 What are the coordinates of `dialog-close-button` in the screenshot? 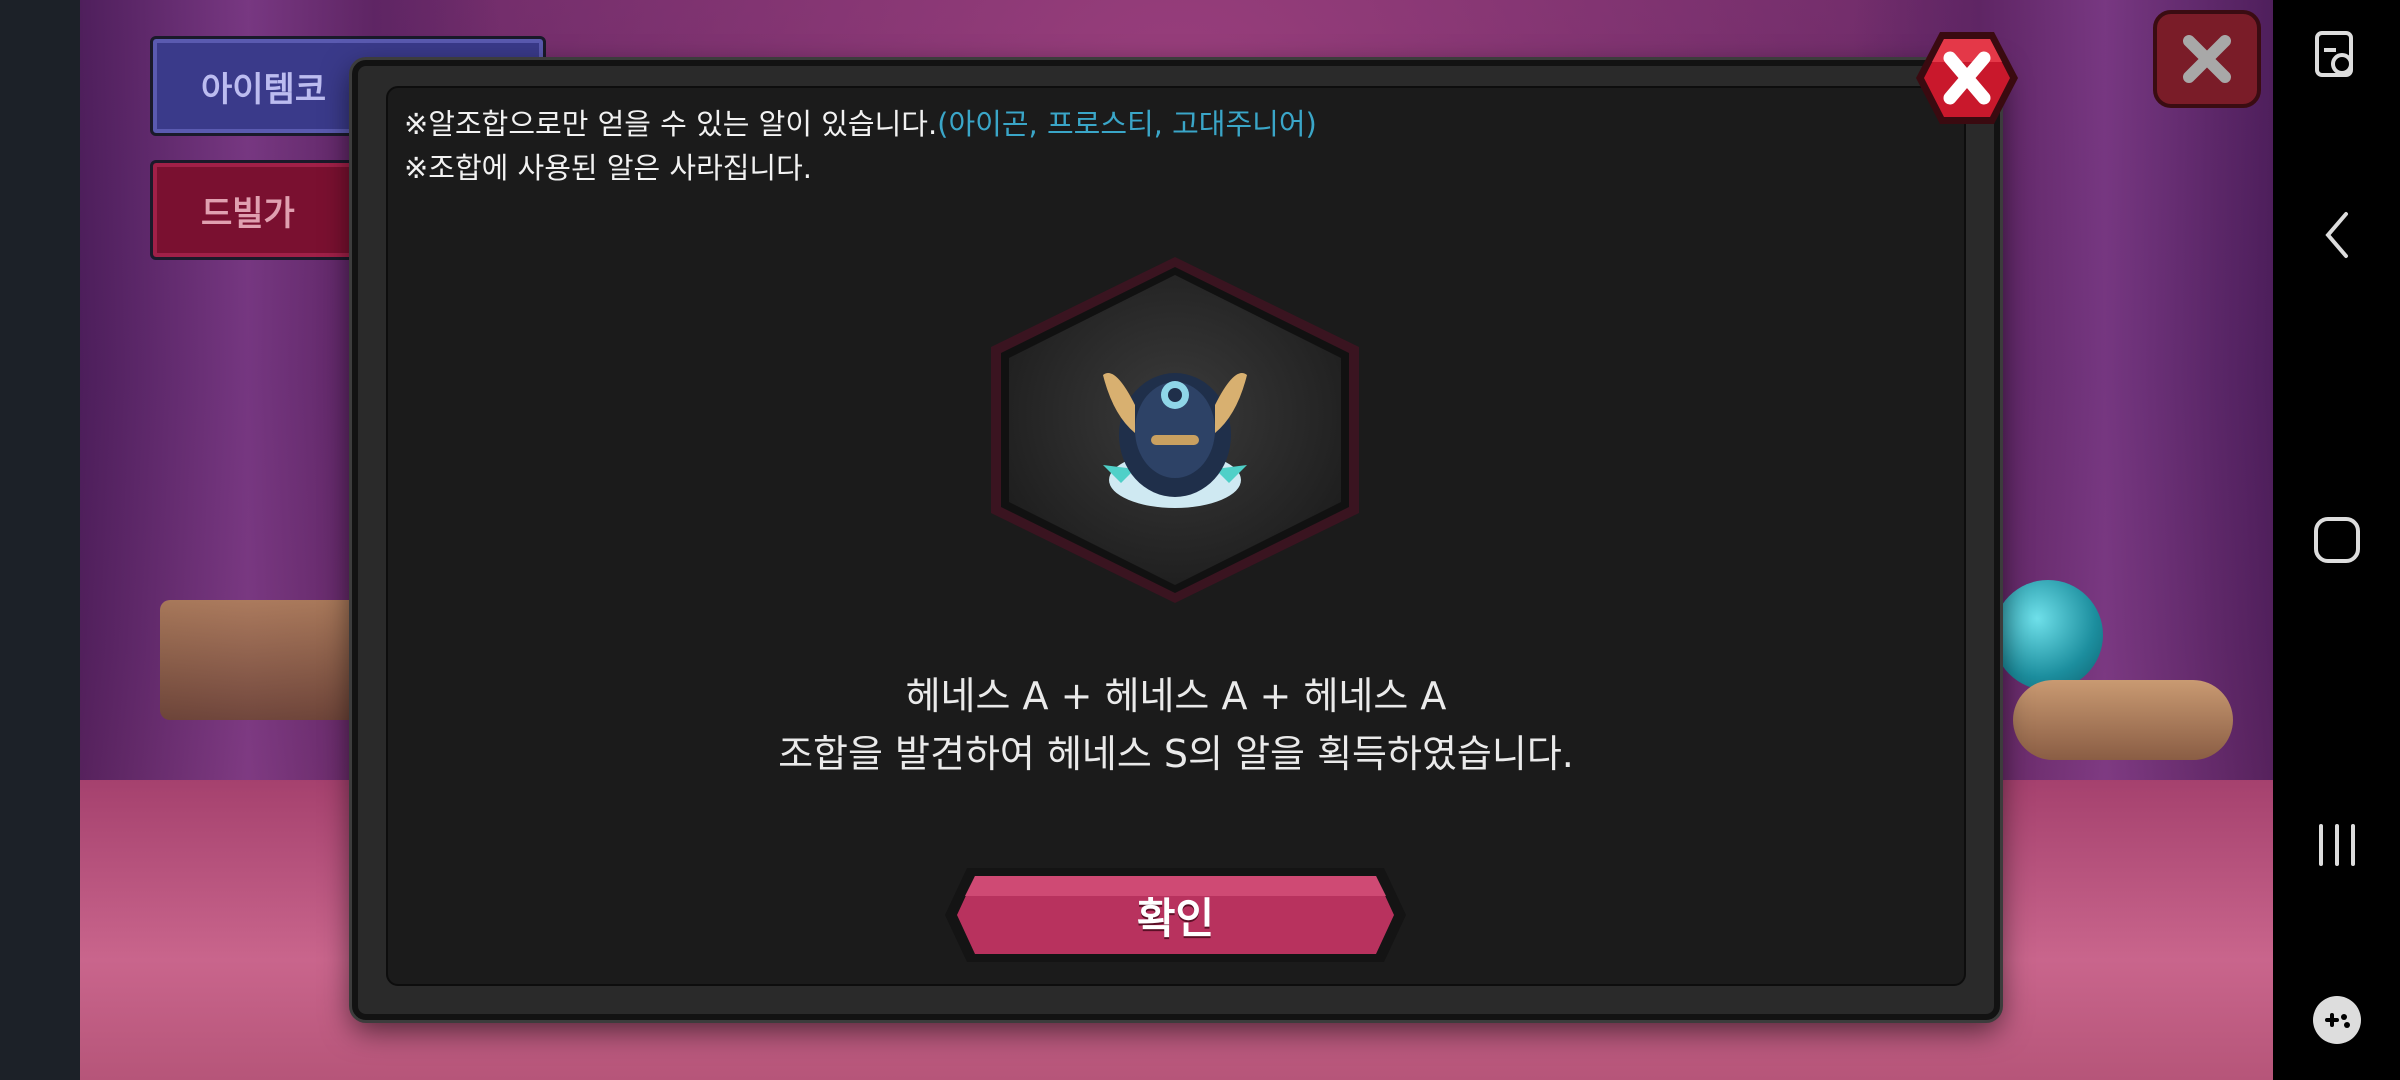 It's located at (1967, 78).